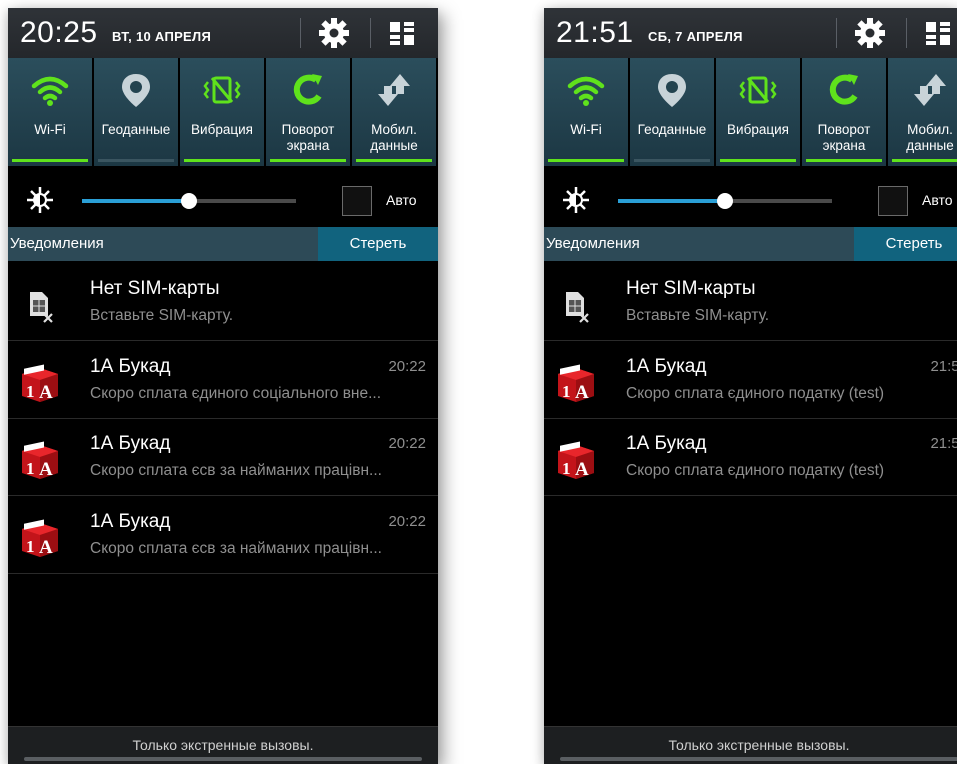 The width and height of the screenshot is (957, 764). I want to click on toggle-label: Вибрация, so click(758, 129).